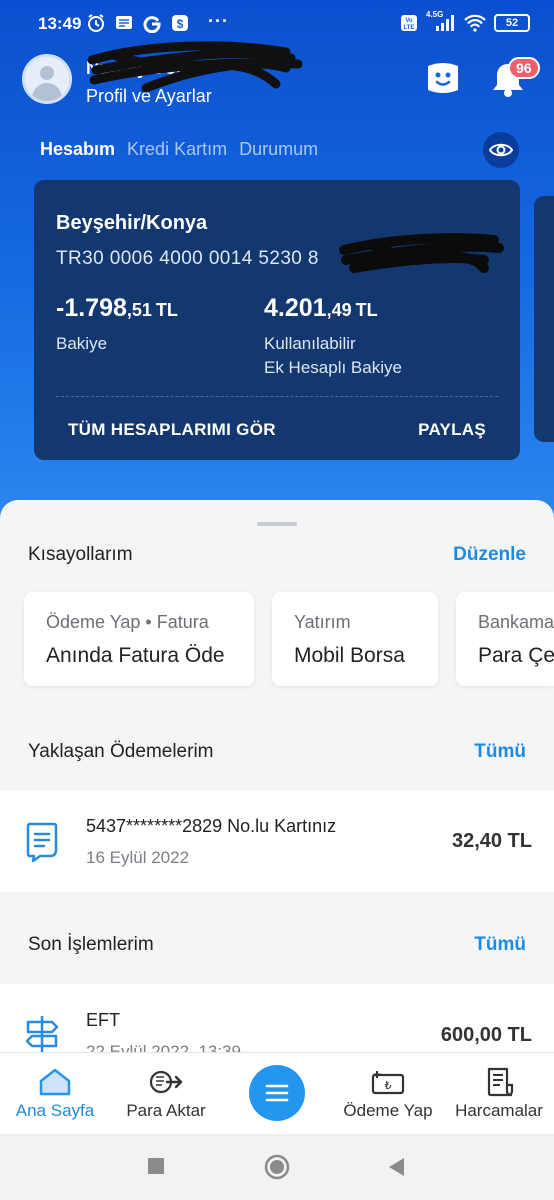 The image size is (554, 1200). Describe the element at coordinates (491, 841) in the screenshot. I see `payment-amount: 32,40 TL` at that location.